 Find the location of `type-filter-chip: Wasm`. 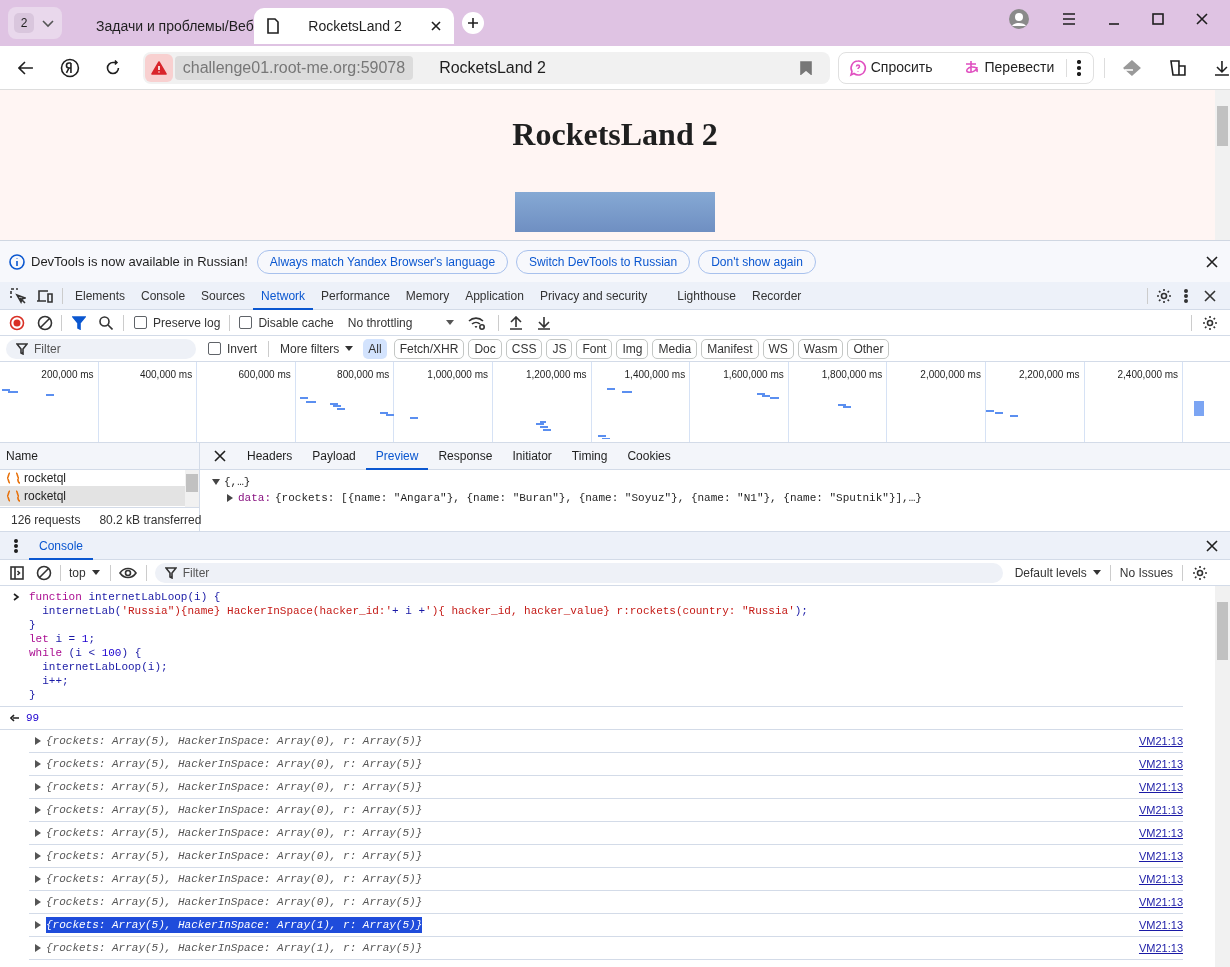

type-filter-chip: Wasm is located at coordinates (820, 348).